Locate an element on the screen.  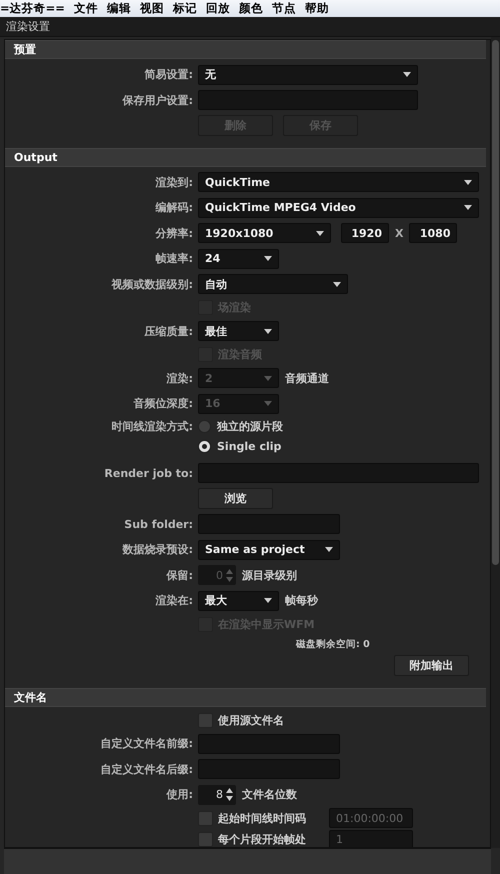
action-button: 浏览 is located at coordinates (235, 499).